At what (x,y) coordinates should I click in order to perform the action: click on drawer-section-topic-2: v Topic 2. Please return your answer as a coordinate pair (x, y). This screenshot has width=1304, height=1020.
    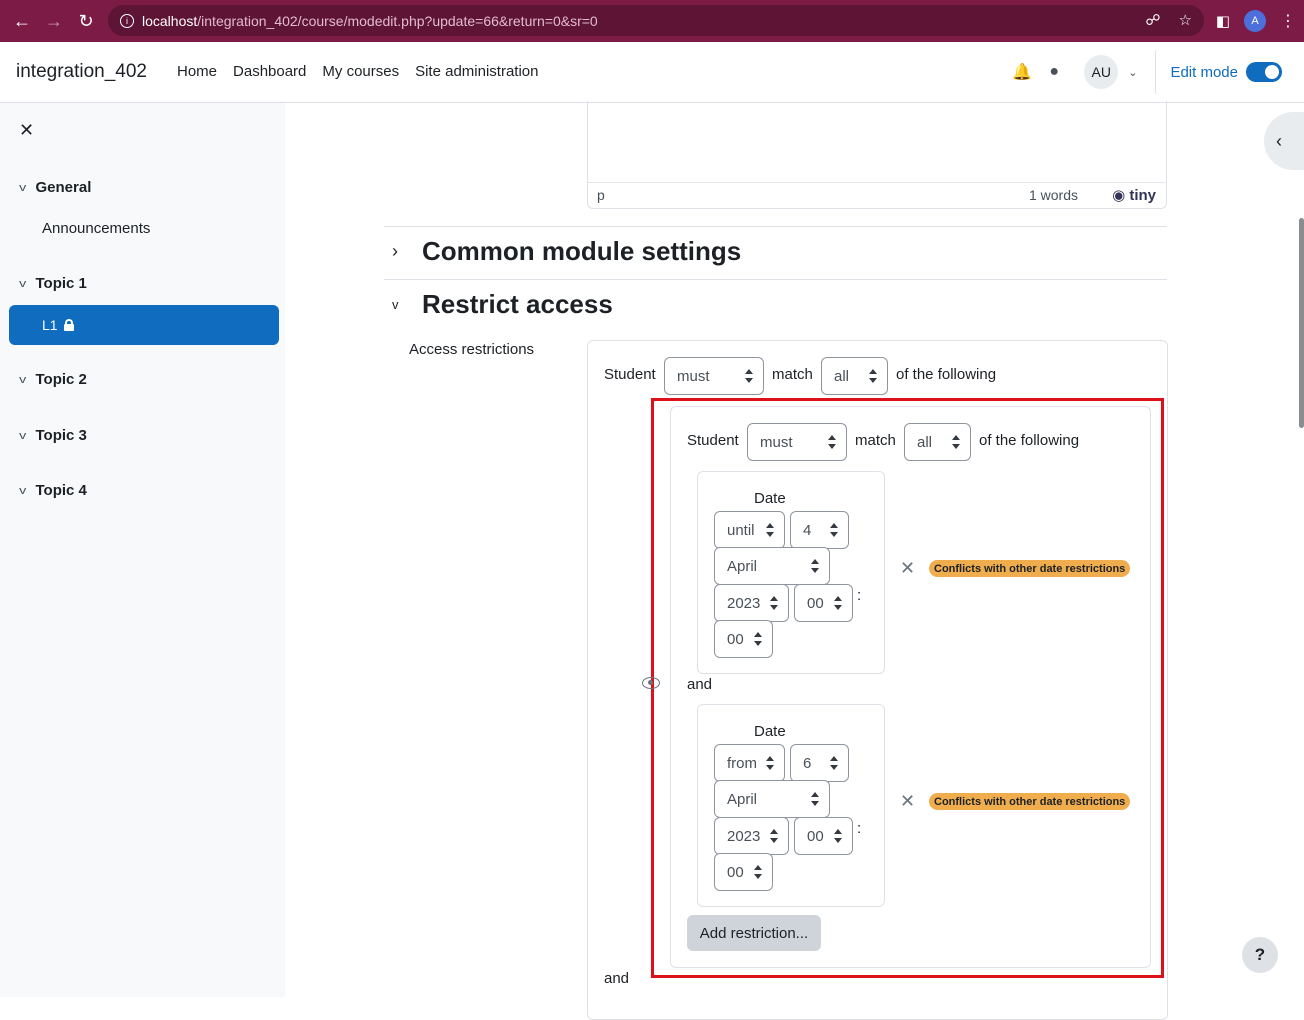
    Looking at the image, I should click on (53, 379).